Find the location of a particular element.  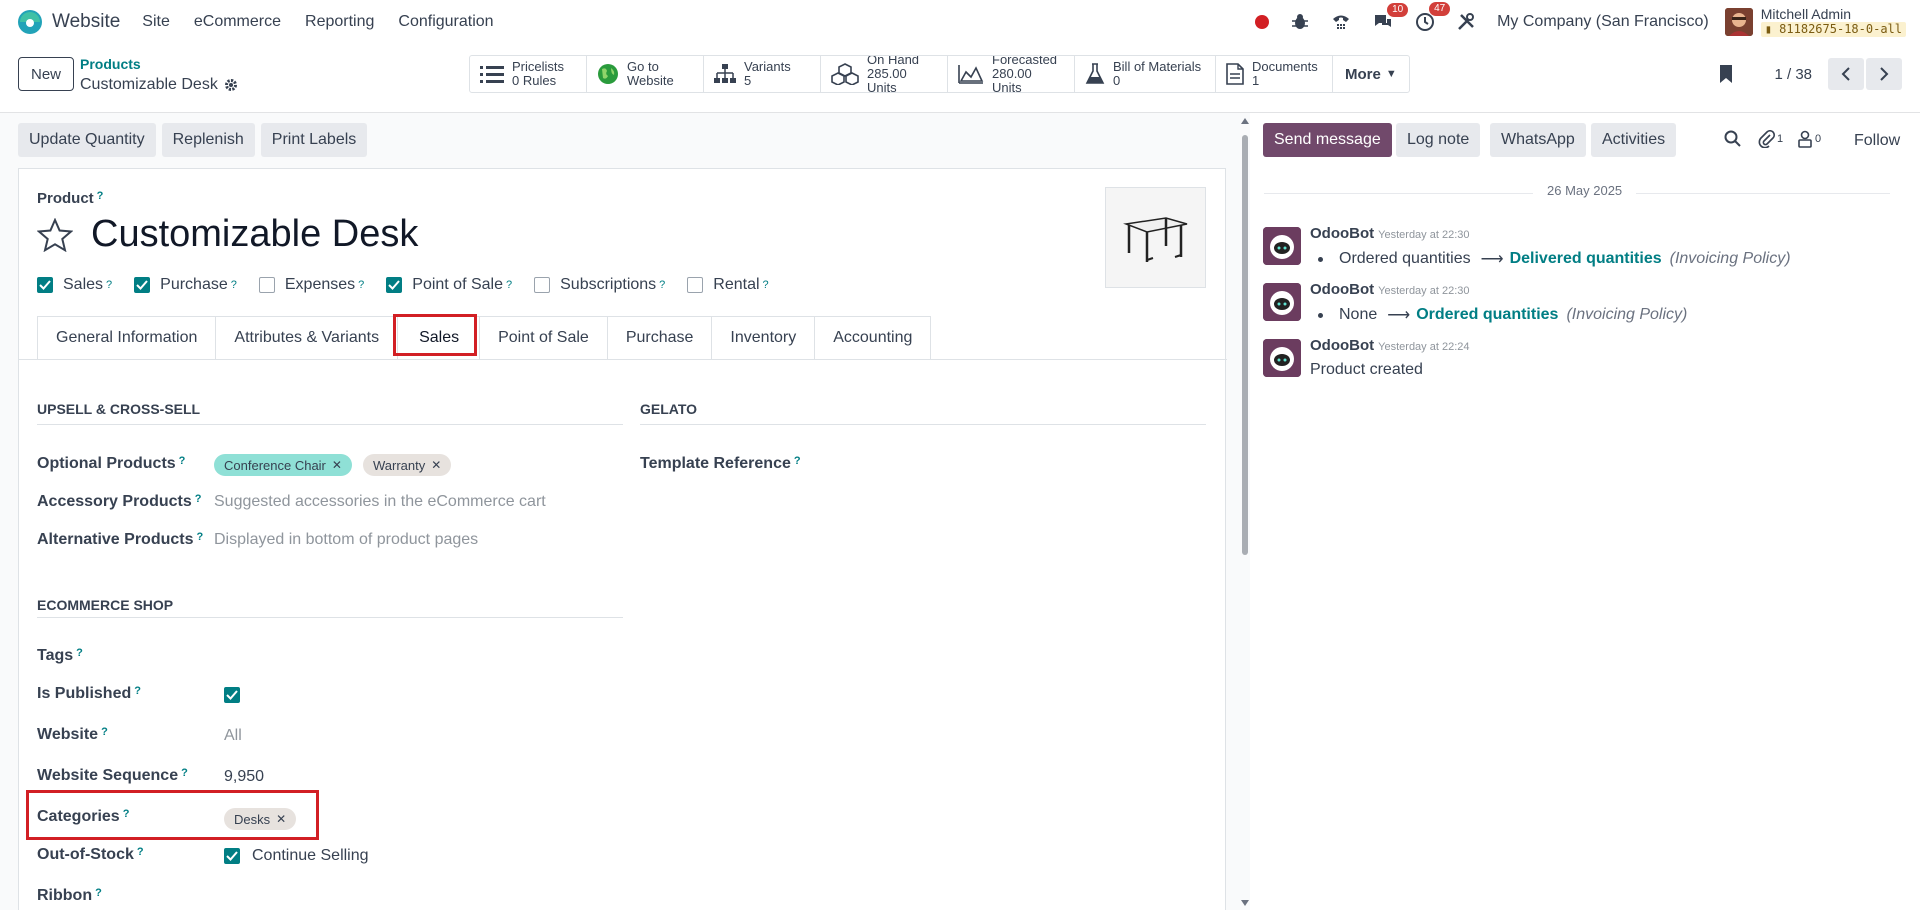

menu-site: Site is located at coordinates (156, 22).